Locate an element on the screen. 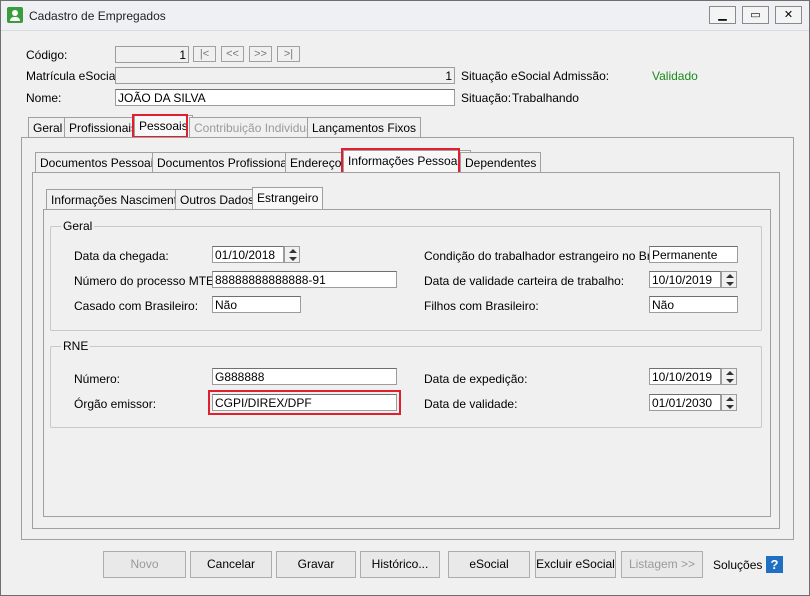 This screenshot has width=810, height=596. novo-button: Novo is located at coordinates (144, 564).